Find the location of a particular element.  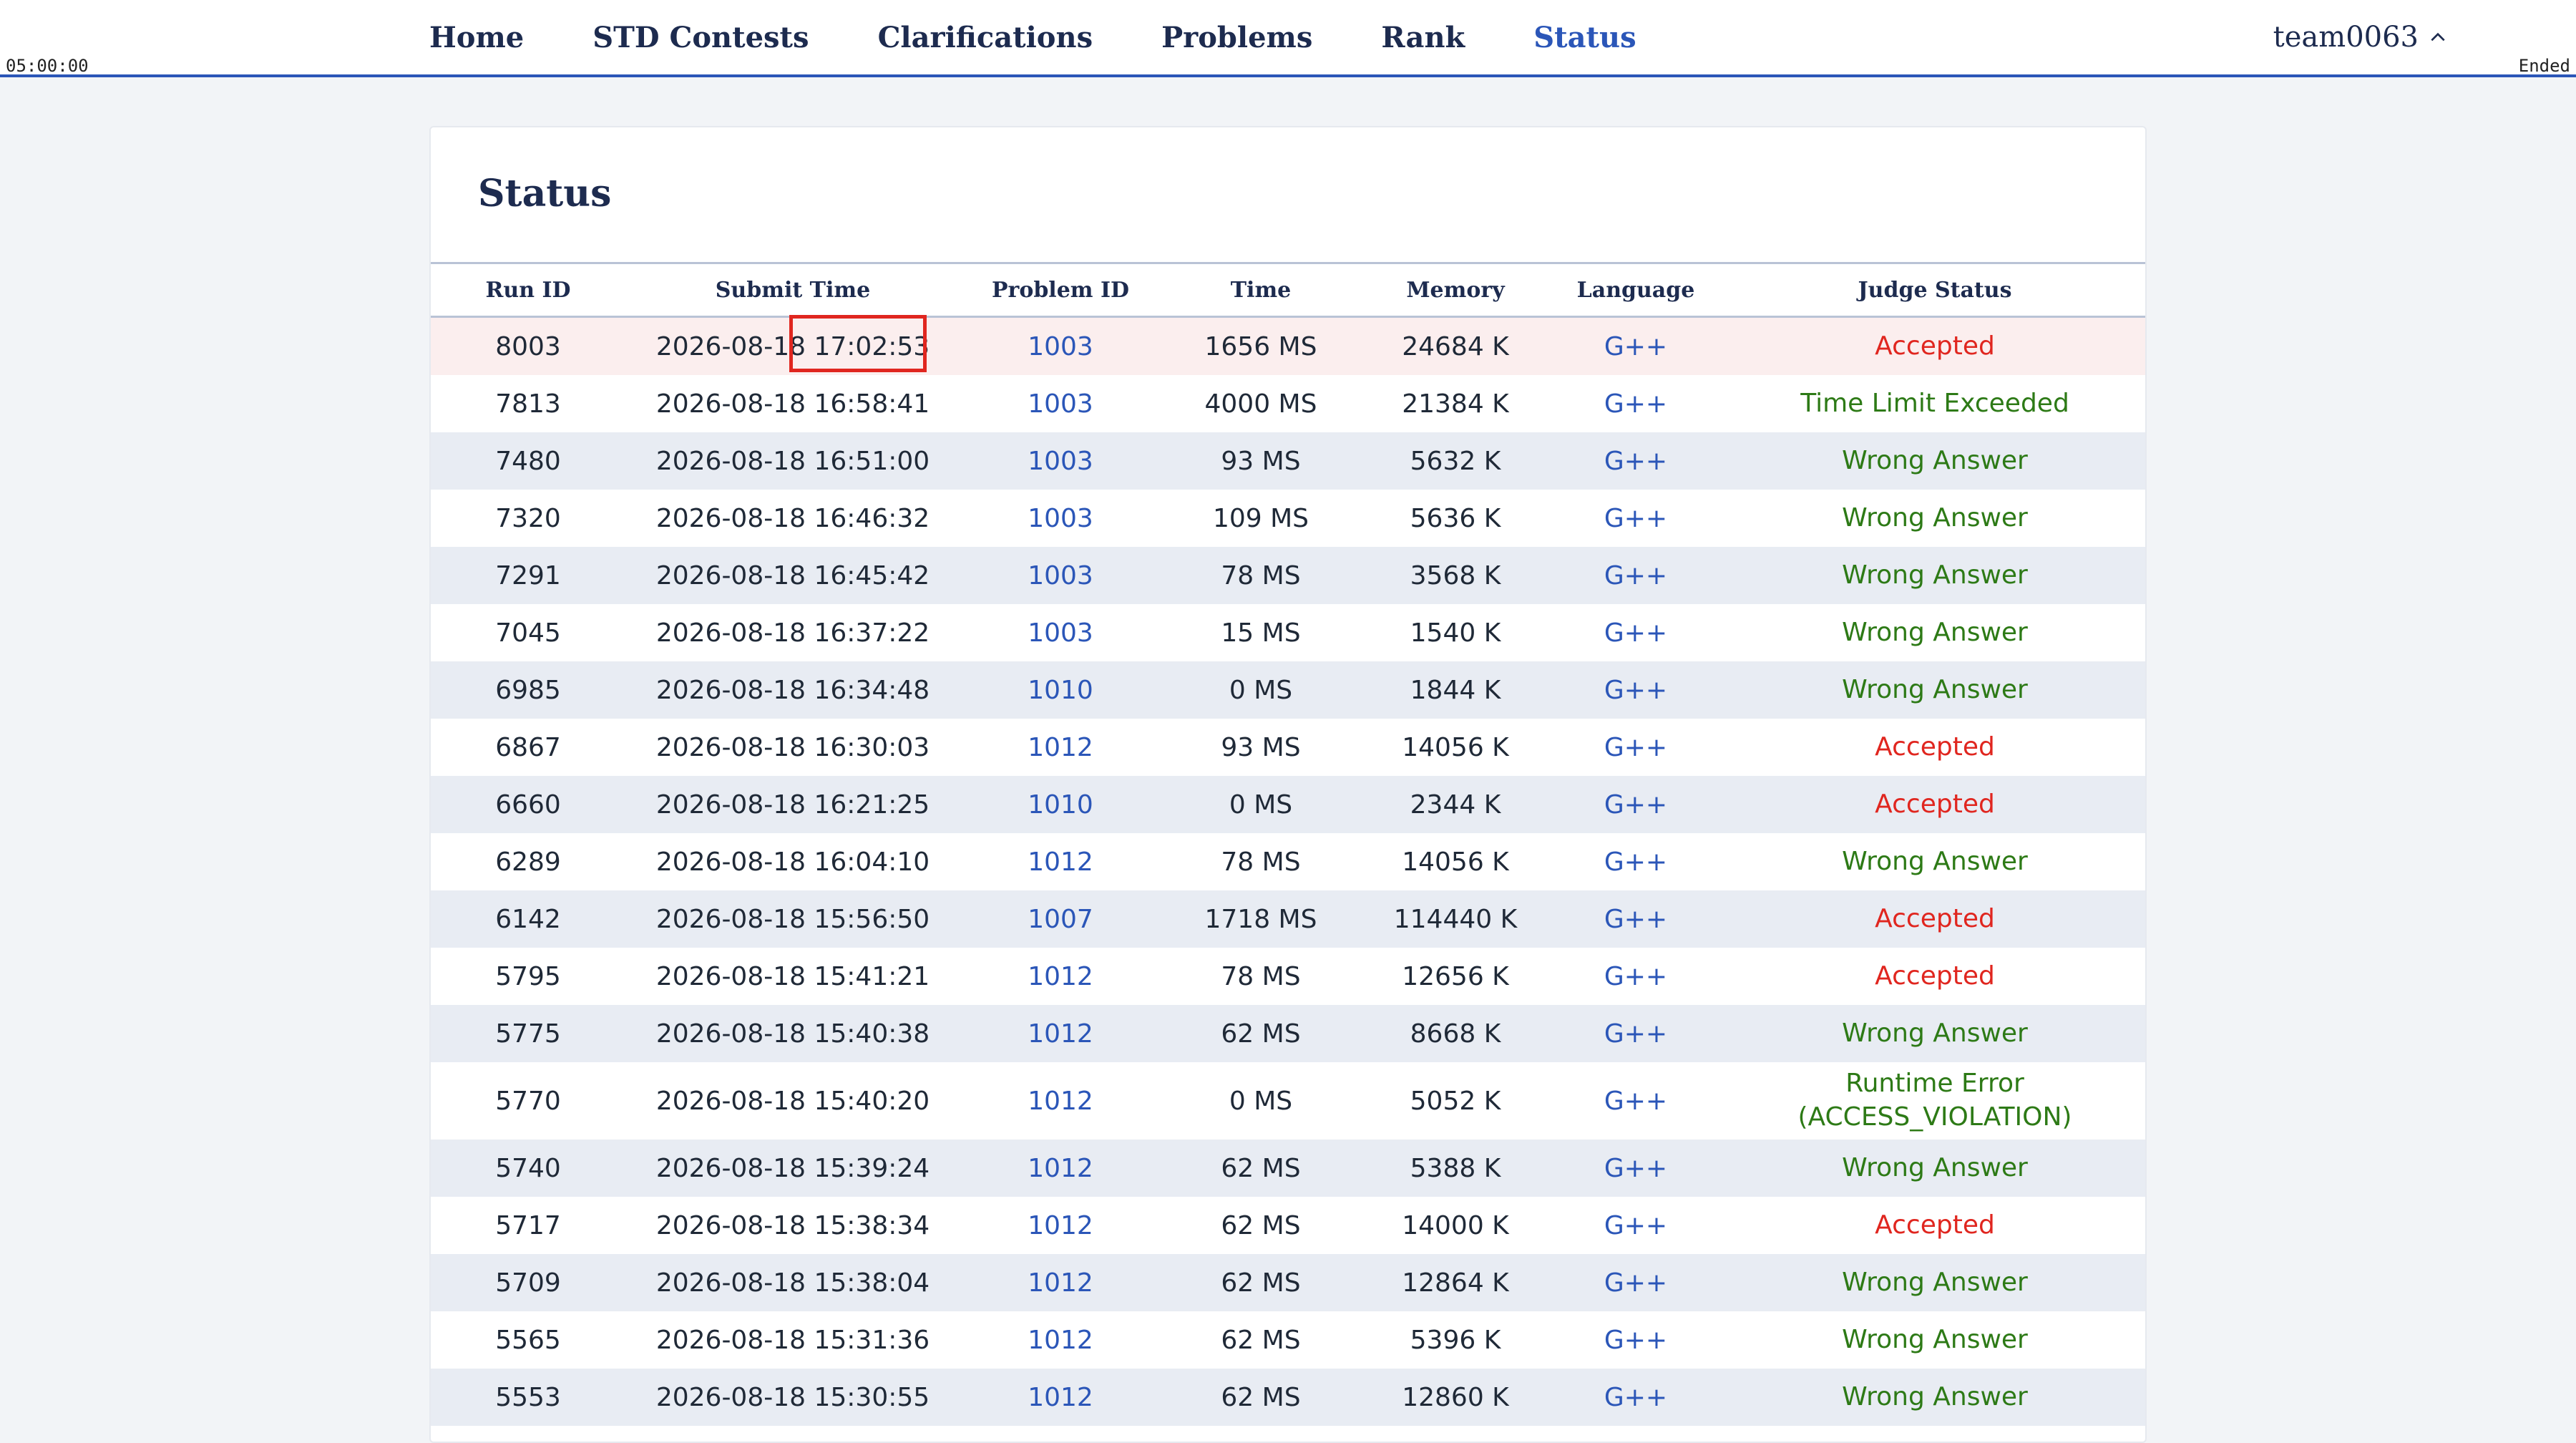

run-id-cell: 5565 is located at coordinates (528, 1340).